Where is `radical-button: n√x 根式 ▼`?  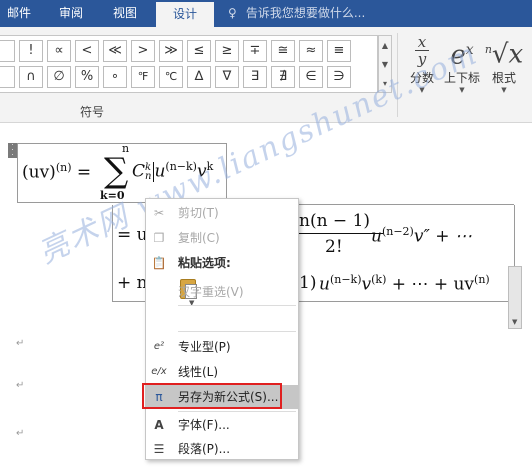
radical-button: n√x 根式 ▼ is located at coordinates (504, 63).